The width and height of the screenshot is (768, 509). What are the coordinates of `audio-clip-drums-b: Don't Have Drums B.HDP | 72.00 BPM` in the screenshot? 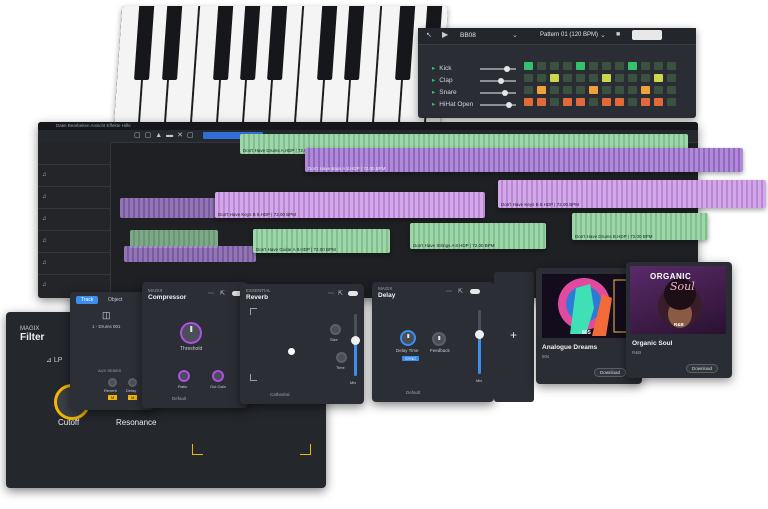 It's located at (640, 226).